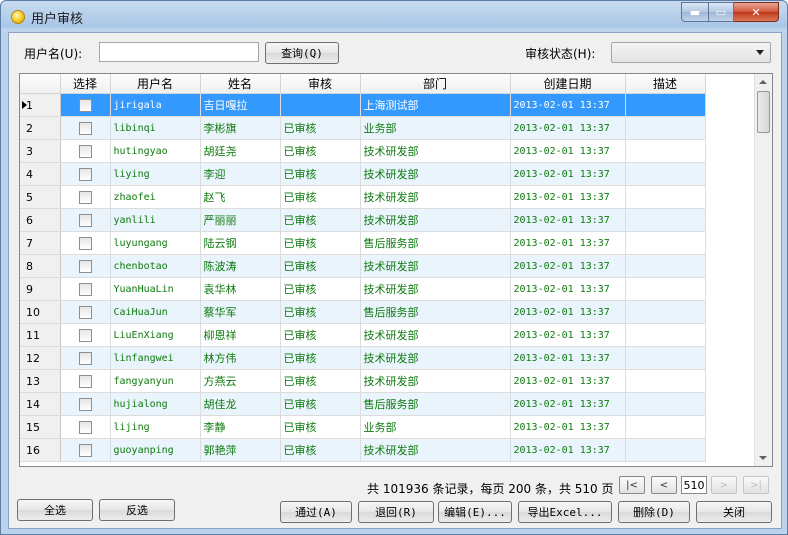 This screenshot has height=535, width=788. Describe the element at coordinates (155, 450) in the screenshot. I see `username-cell: guoyanping` at that location.